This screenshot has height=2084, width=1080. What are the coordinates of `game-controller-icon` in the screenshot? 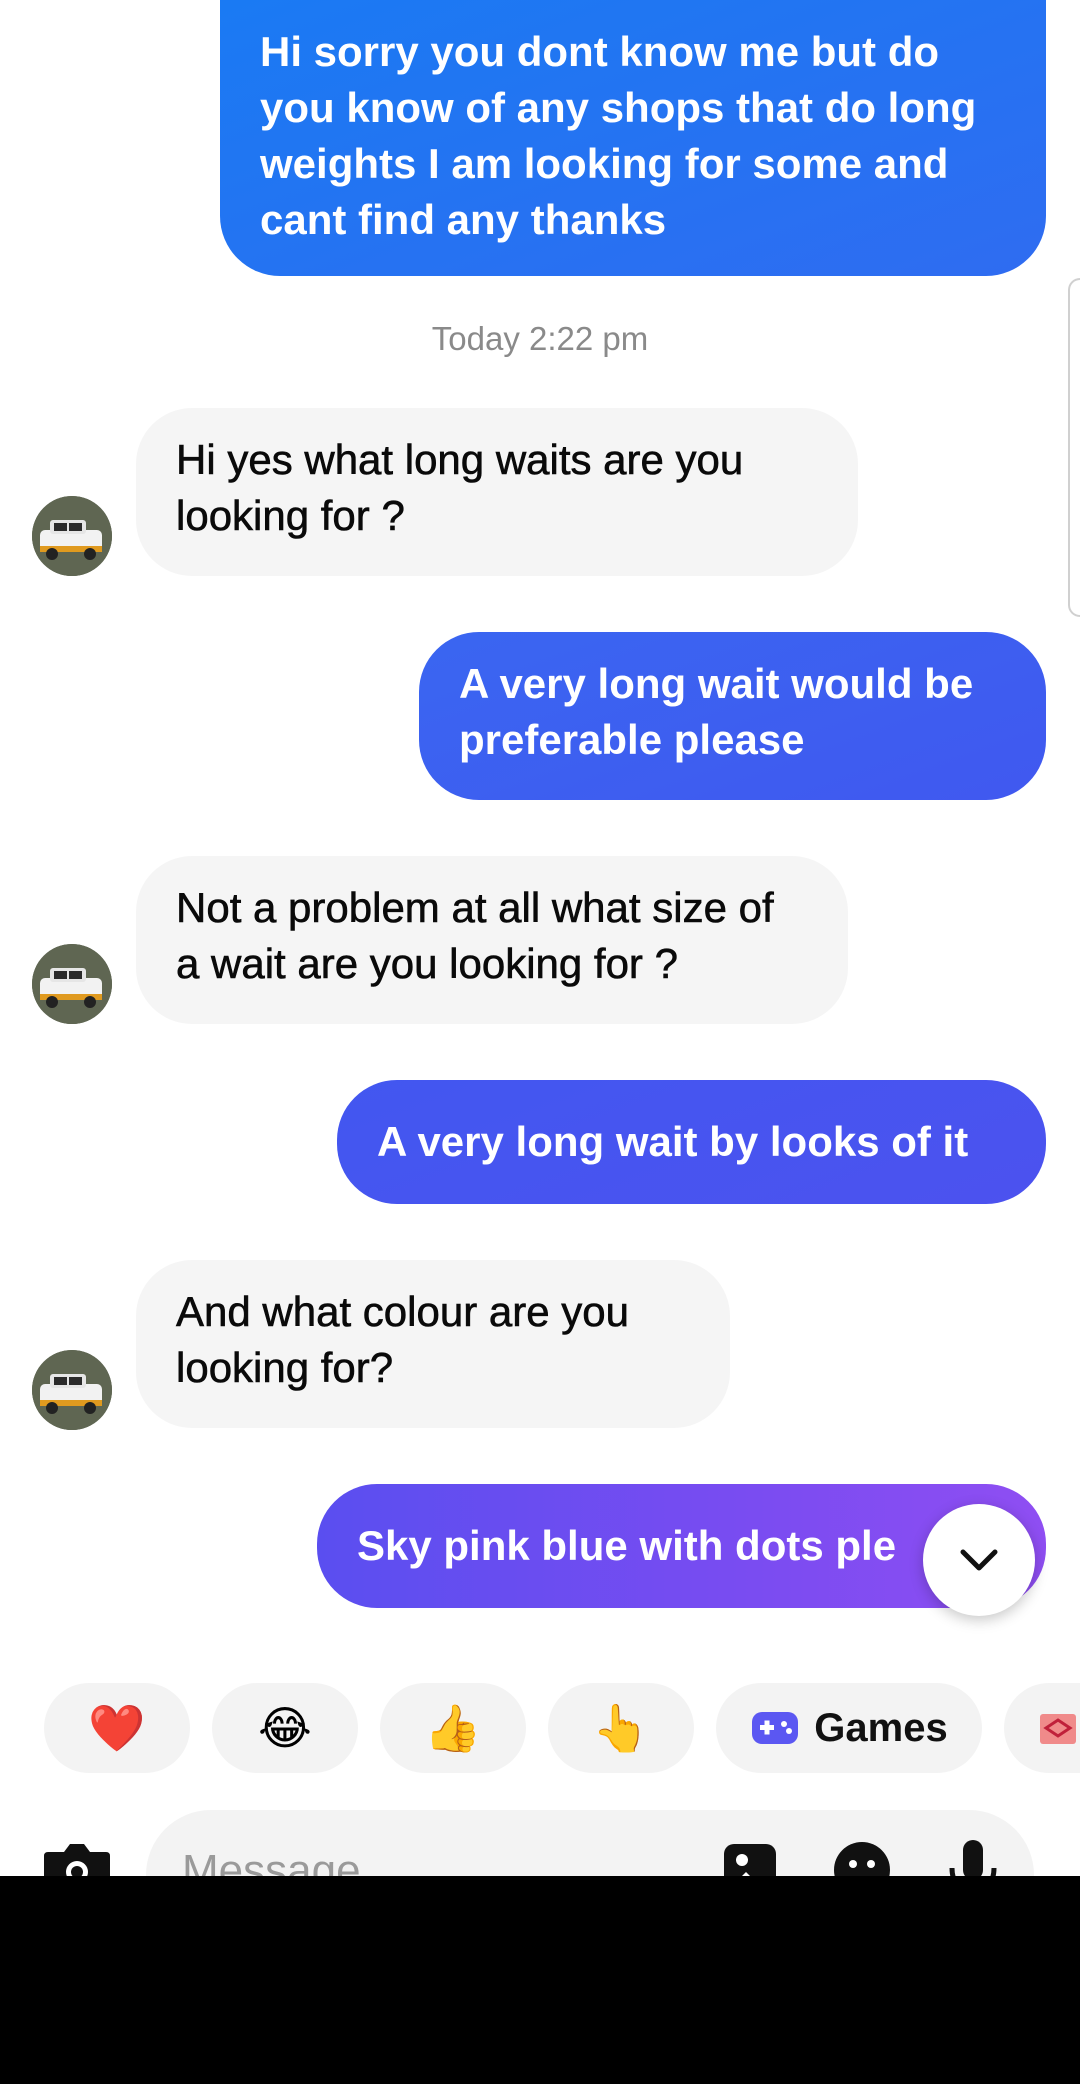 It's located at (775, 1728).